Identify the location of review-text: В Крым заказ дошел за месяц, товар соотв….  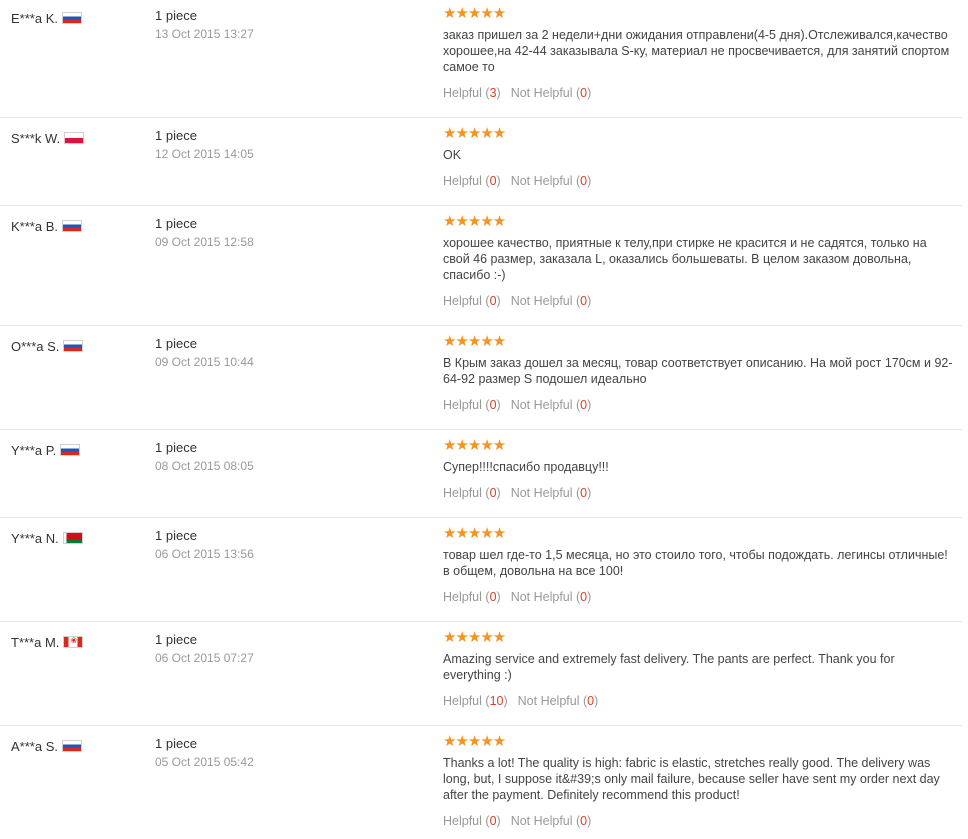
(698, 371).